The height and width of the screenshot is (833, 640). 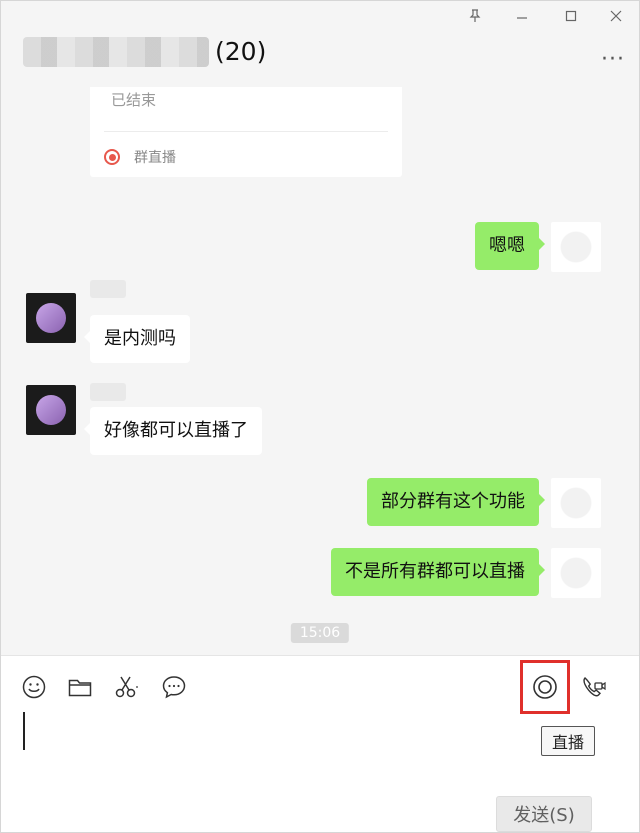 What do you see at coordinates (320, 44) in the screenshot?
I see `title-bar: (20) ···` at bounding box center [320, 44].